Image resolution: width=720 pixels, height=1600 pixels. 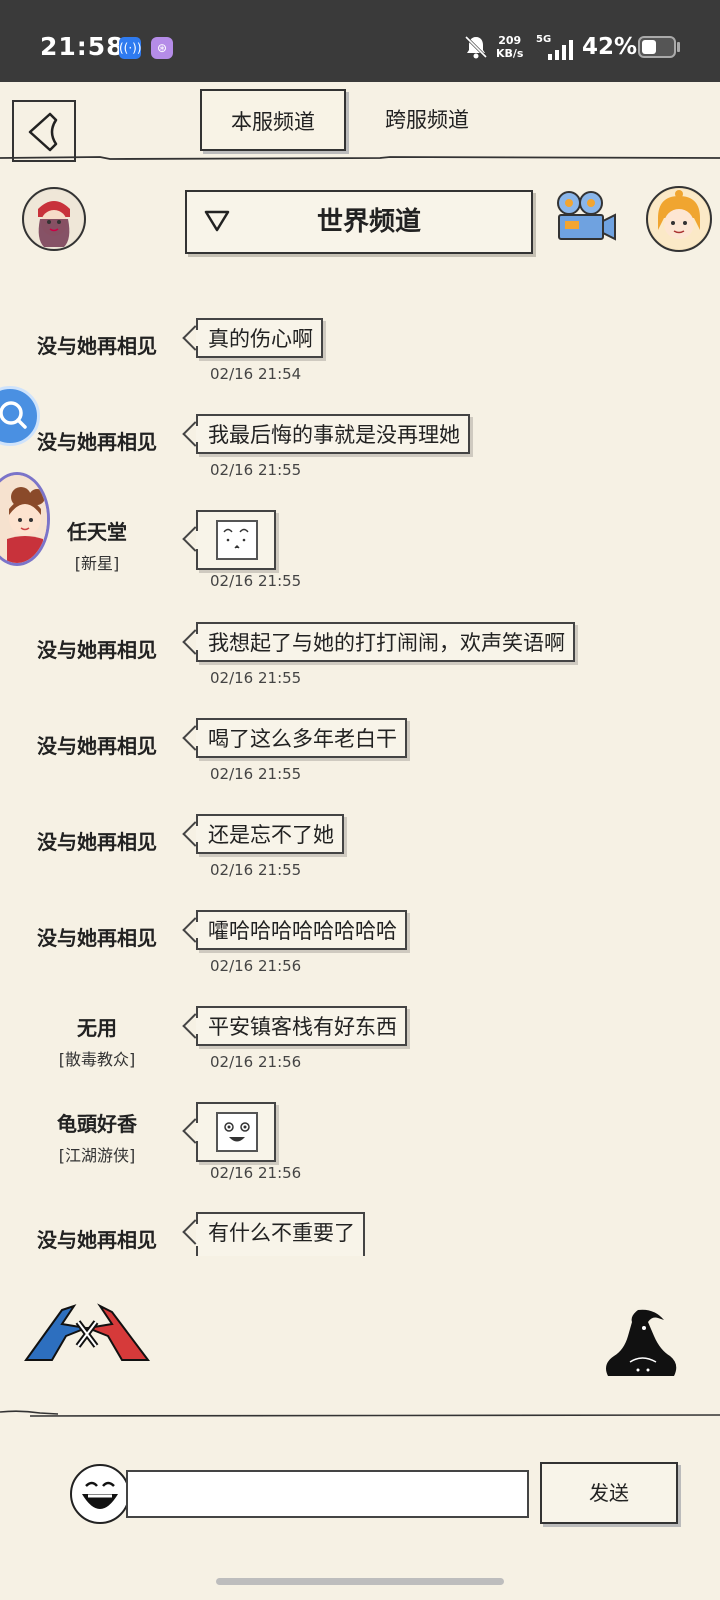 What do you see at coordinates (97, 1137) in the screenshot?
I see `message-sender: 龟頭好香 [江湖游侠]` at bounding box center [97, 1137].